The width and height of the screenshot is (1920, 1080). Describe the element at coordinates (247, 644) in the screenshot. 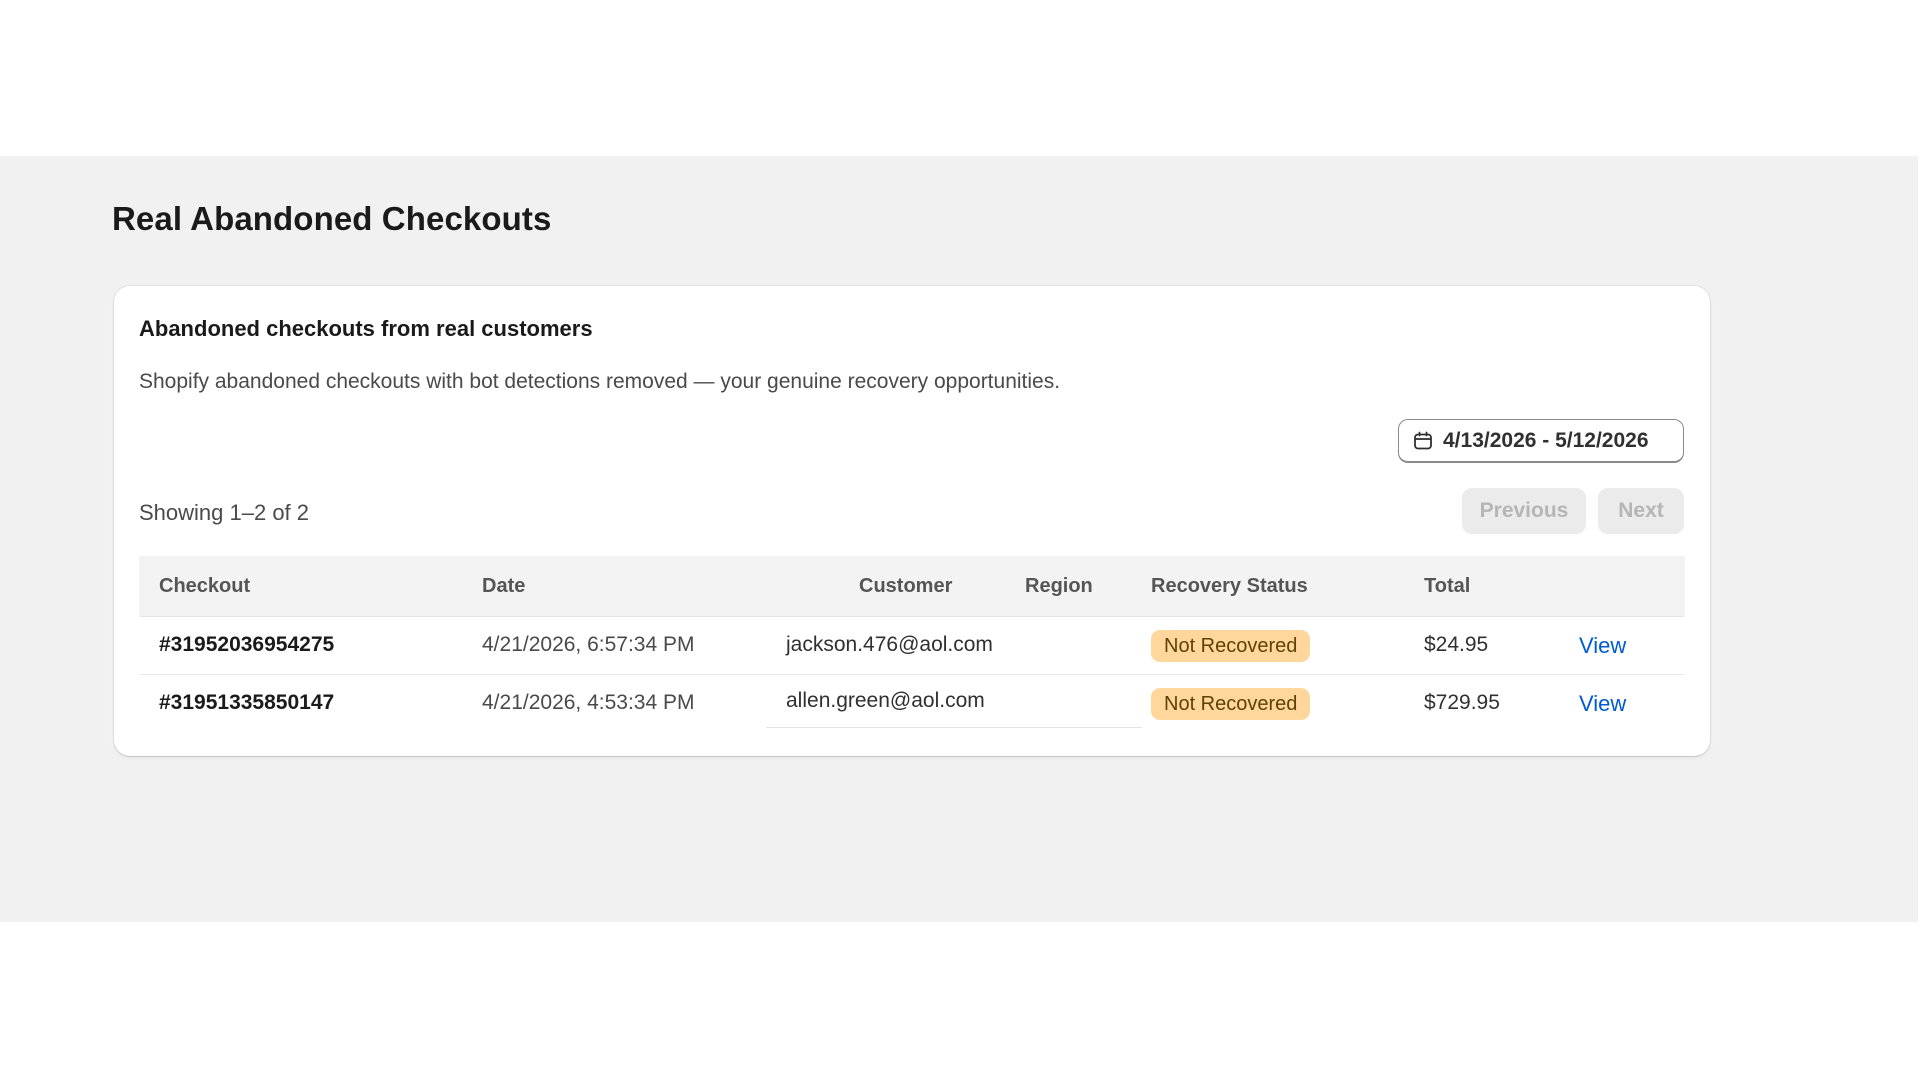

I see `checkout-id: #31952036954275` at that location.